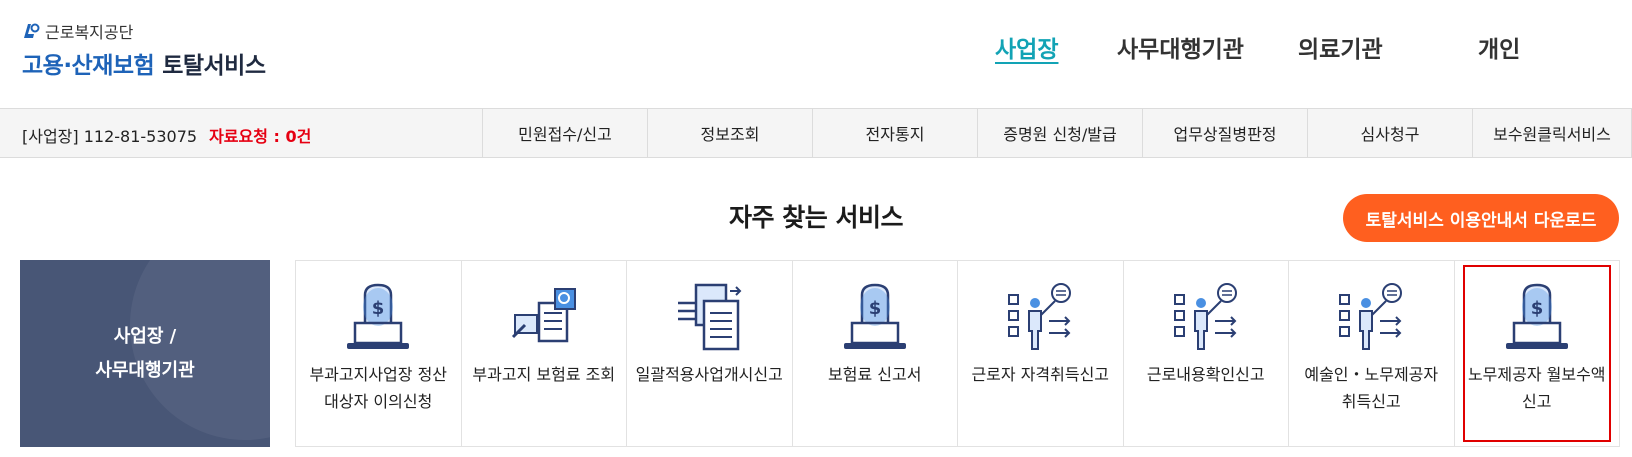  Describe the element at coordinates (544, 374) in the screenshot. I see `service-label: 부과고지 보험료 조회` at that location.